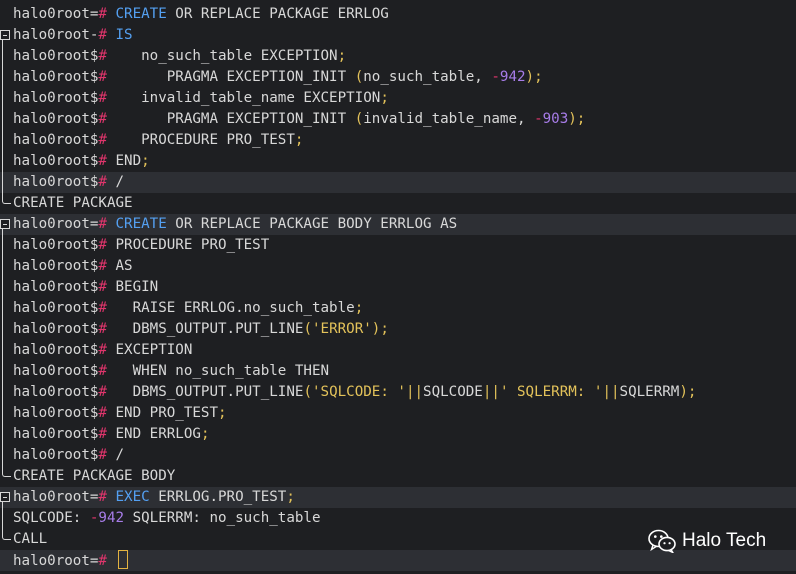 This screenshot has width=796, height=574. What do you see at coordinates (277, 14) in the screenshot?
I see `code-token: OR REPLACE PACKAGE ERRLOG` at bounding box center [277, 14].